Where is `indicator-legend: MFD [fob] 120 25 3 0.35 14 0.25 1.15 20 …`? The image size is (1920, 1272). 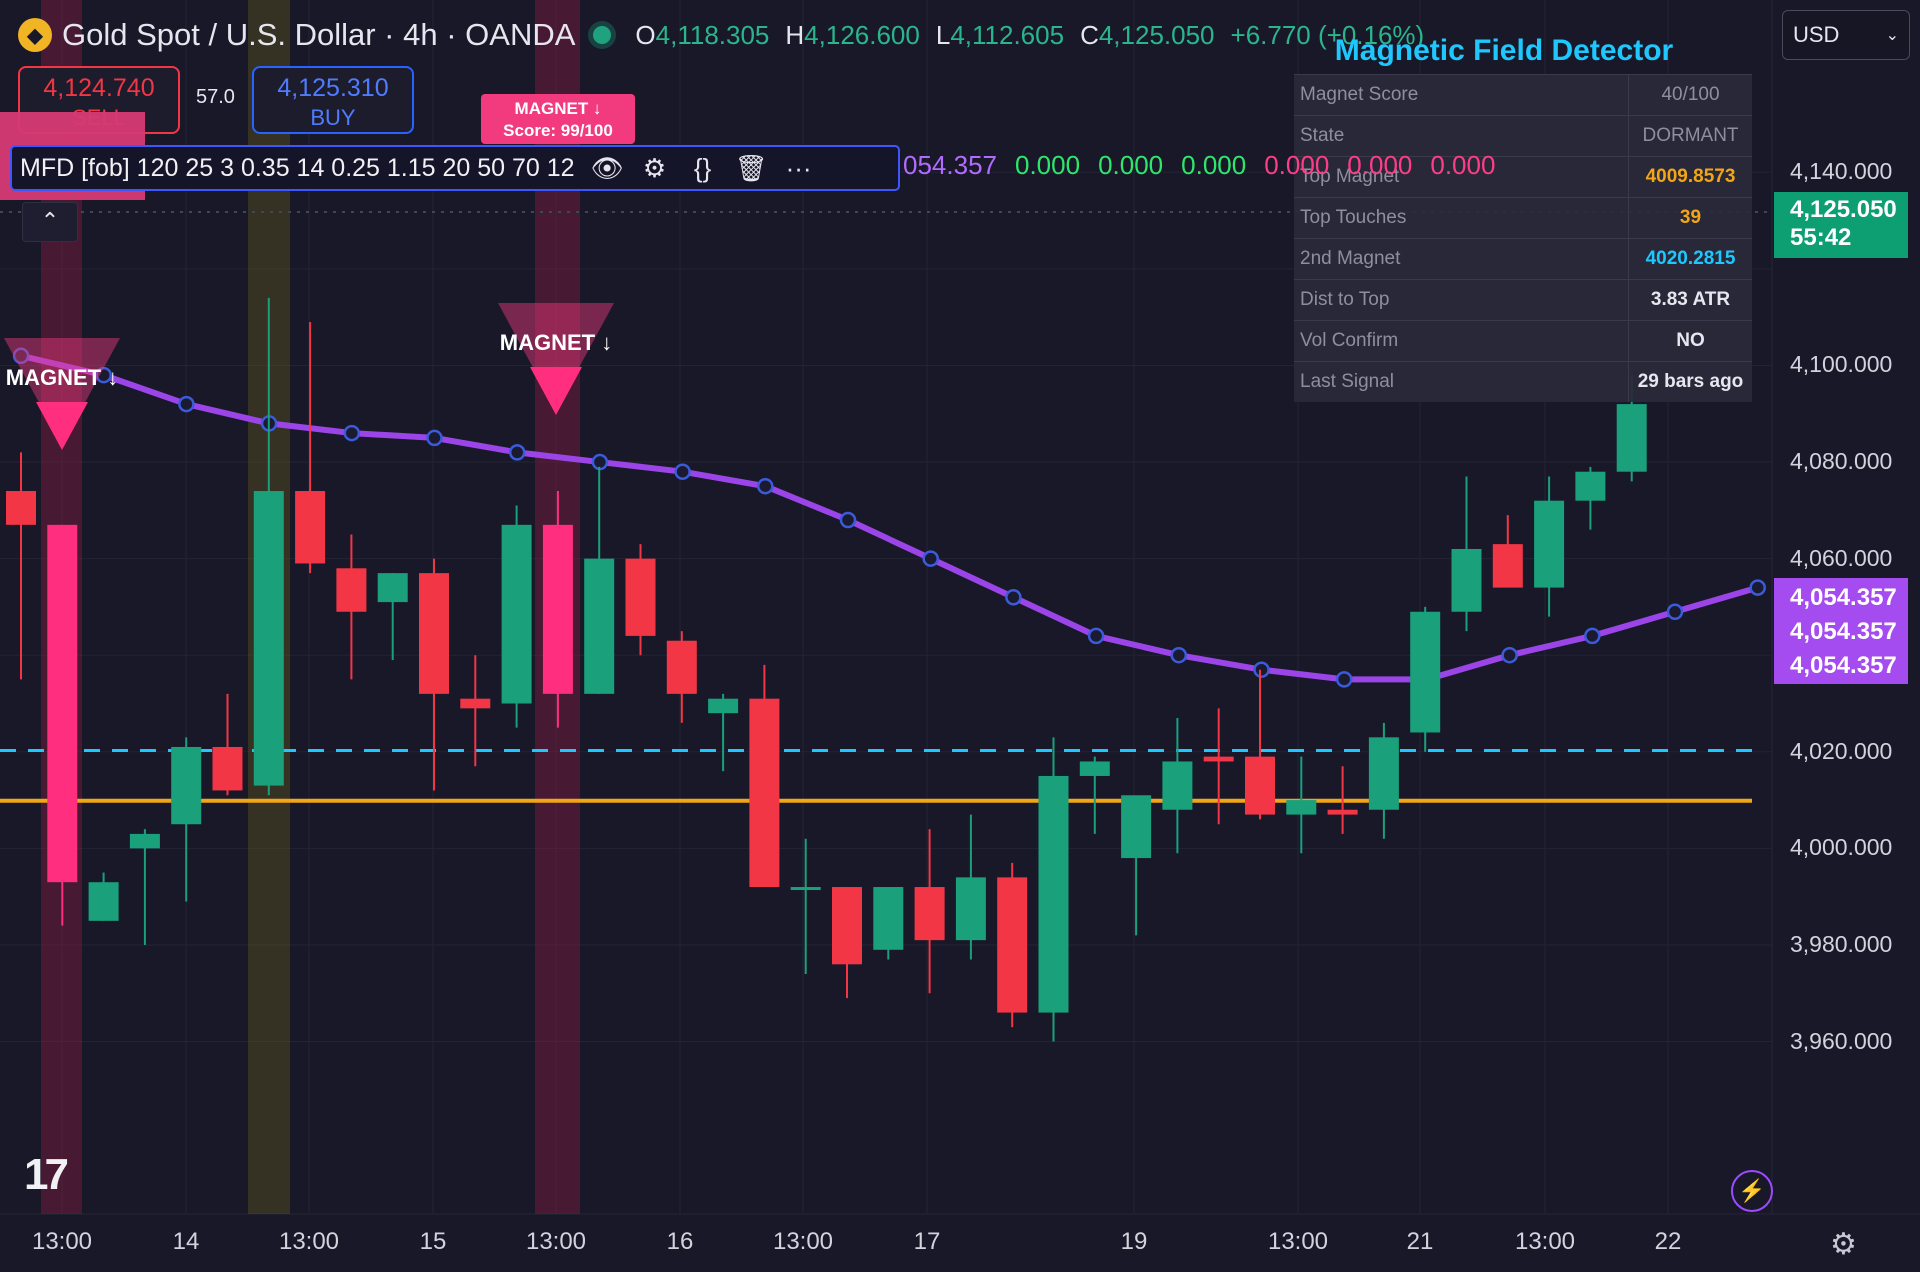 indicator-legend: MFD [fob] 120 25 3 0.35 14 0.25 1.15 20 … is located at coordinates (455, 168).